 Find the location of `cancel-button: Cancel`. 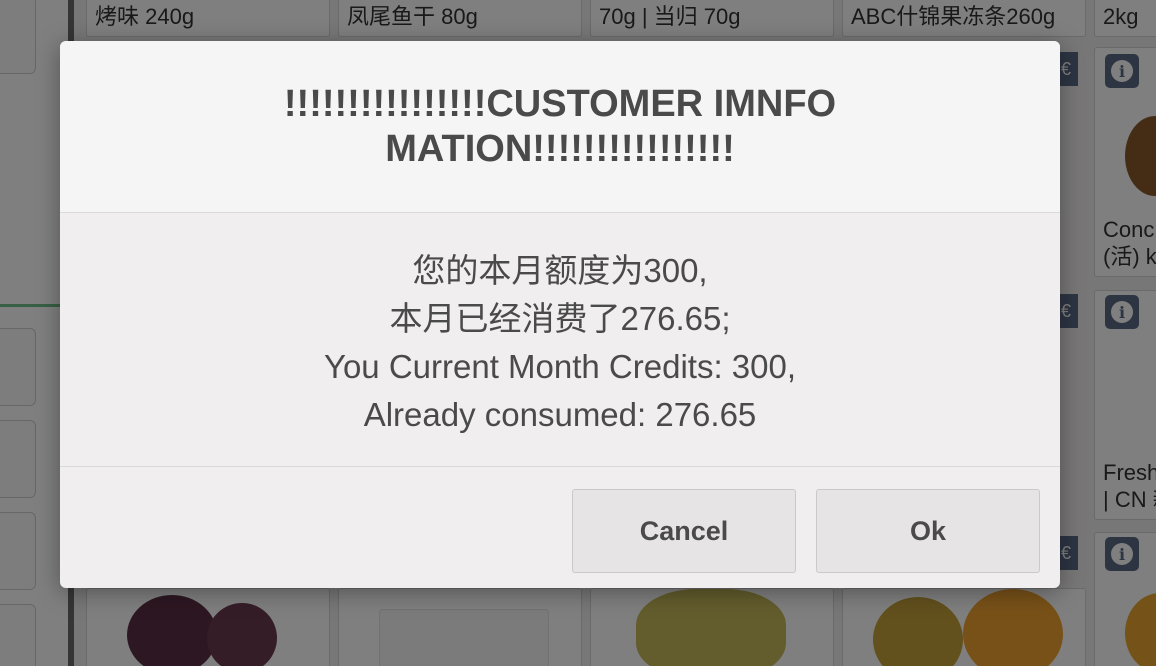

cancel-button: Cancel is located at coordinates (684, 531).